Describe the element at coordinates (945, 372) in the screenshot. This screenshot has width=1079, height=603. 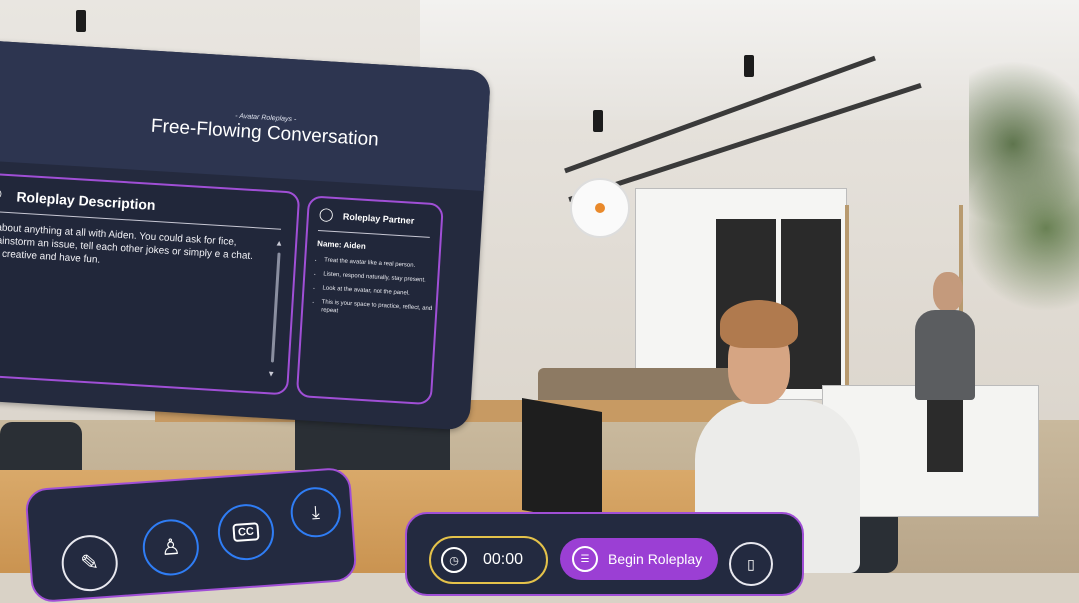
I see `background-person` at that location.